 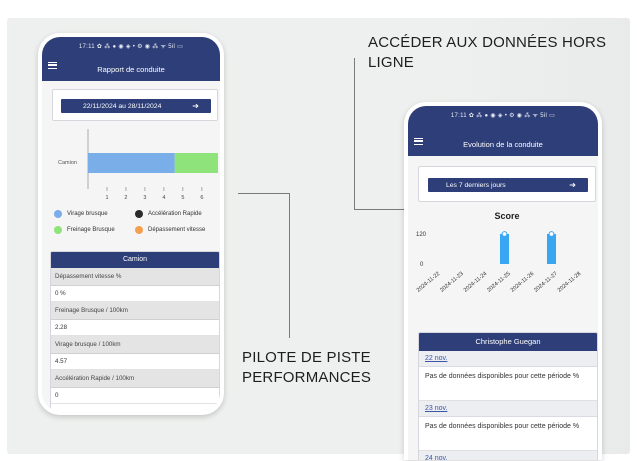 What do you see at coordinates (428, 282) in the screenshot?
I see `x-tick-label: 2024-11-22` at bounding box center [428, 282].